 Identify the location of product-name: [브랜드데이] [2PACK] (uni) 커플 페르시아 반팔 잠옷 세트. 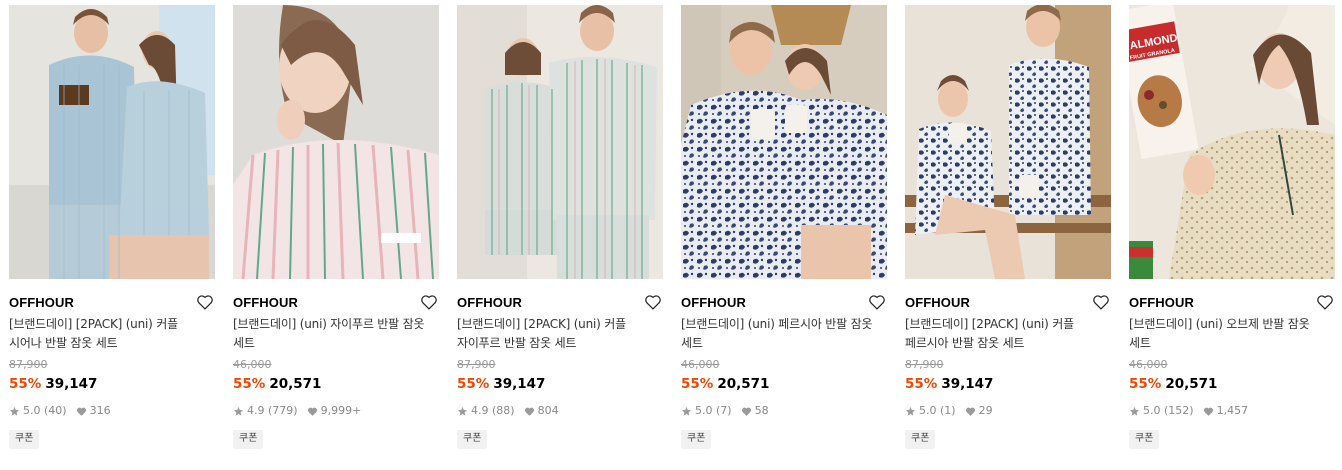
(1008, 334).